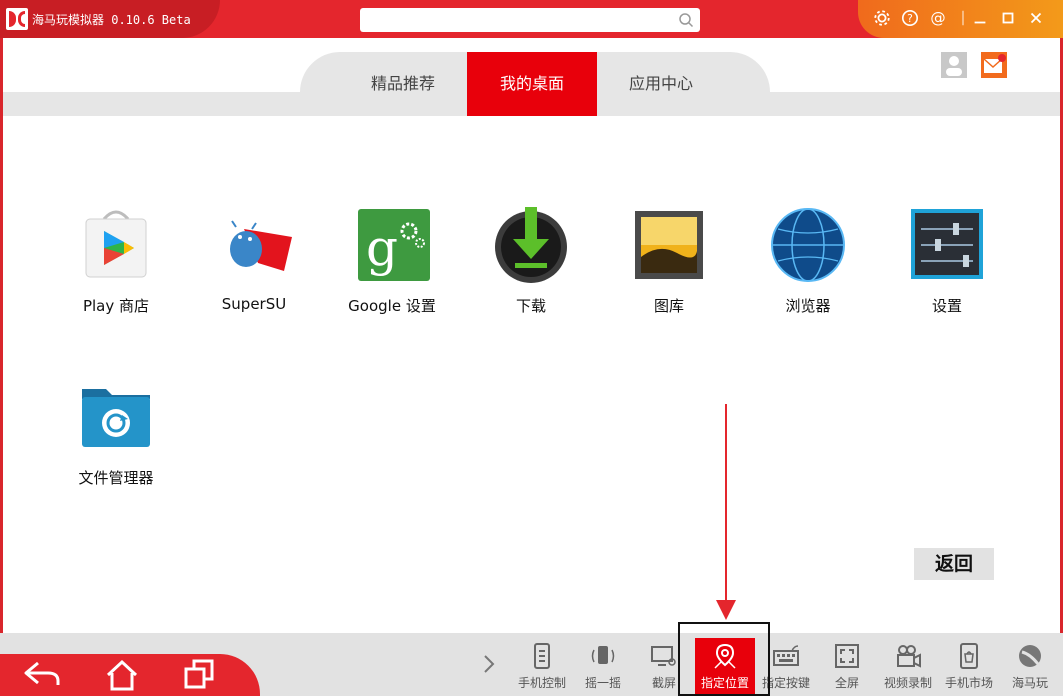 This screenshot has width=1063, height=696. I want to click on tool-label: 海马玩, so click(1029, 683).